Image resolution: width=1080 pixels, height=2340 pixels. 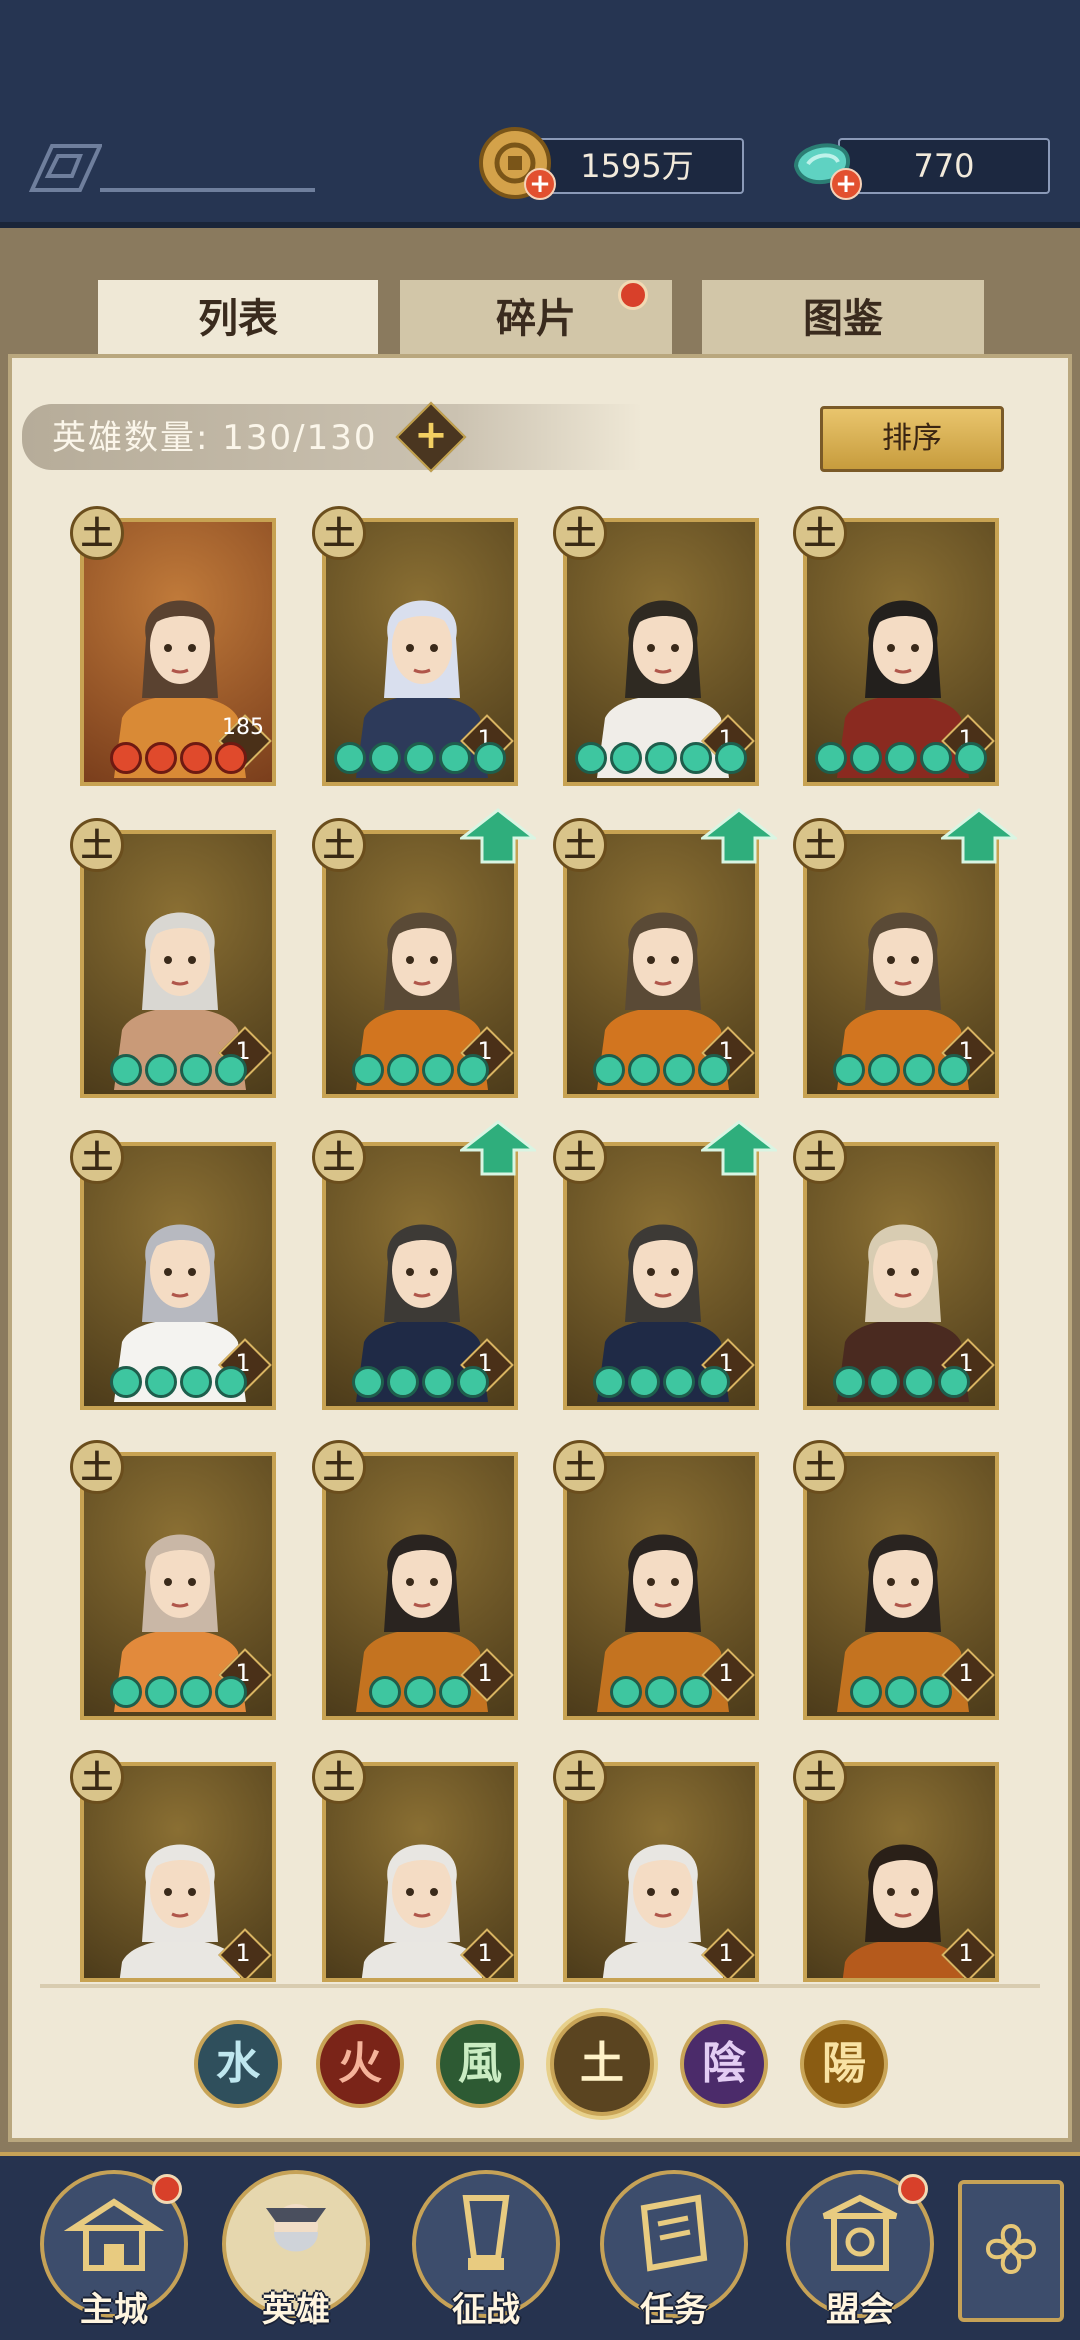 I want to click on quest-icon, so click(x=674, y=2233).